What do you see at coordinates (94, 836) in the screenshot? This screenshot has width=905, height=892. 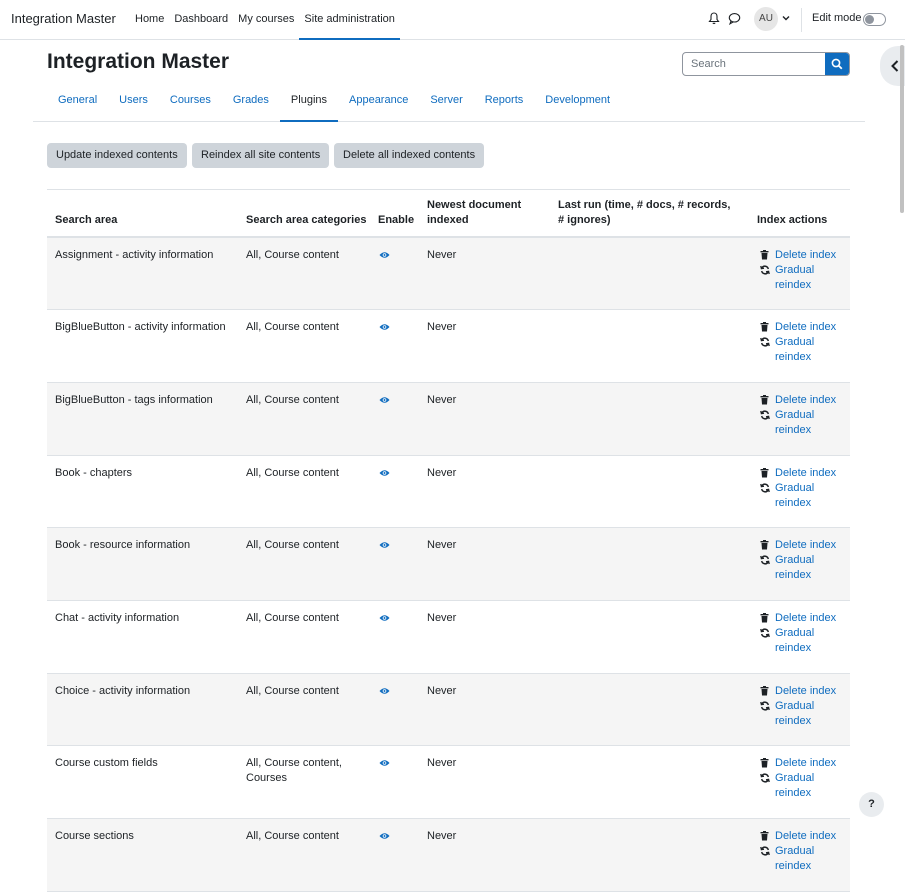 I see `search-area-name: Course sections` at bounding box center [94, 836].